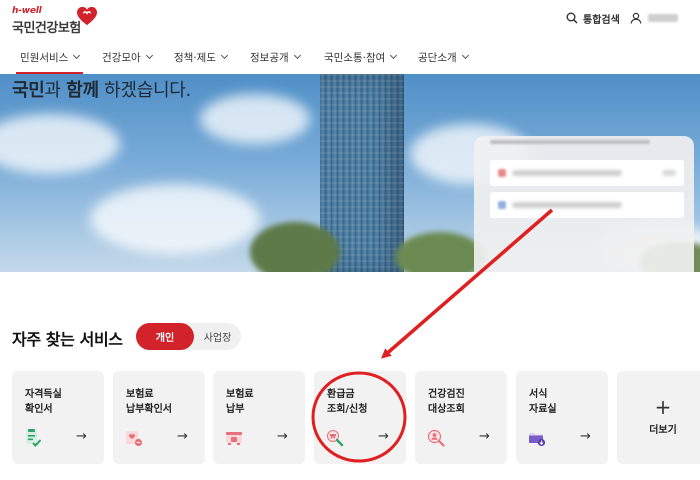  What do you see at coordinates (58, 417) in the screenshot?
I see `service-card-eligibility: 자격득실 확인서 →` at bounding box center [58, 417].